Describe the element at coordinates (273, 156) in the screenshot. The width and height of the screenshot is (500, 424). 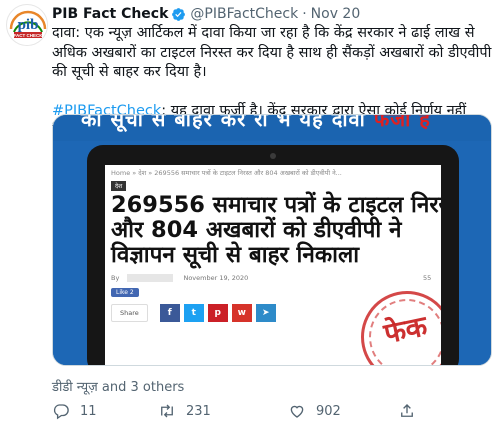
I see `camera-icon` at that location.